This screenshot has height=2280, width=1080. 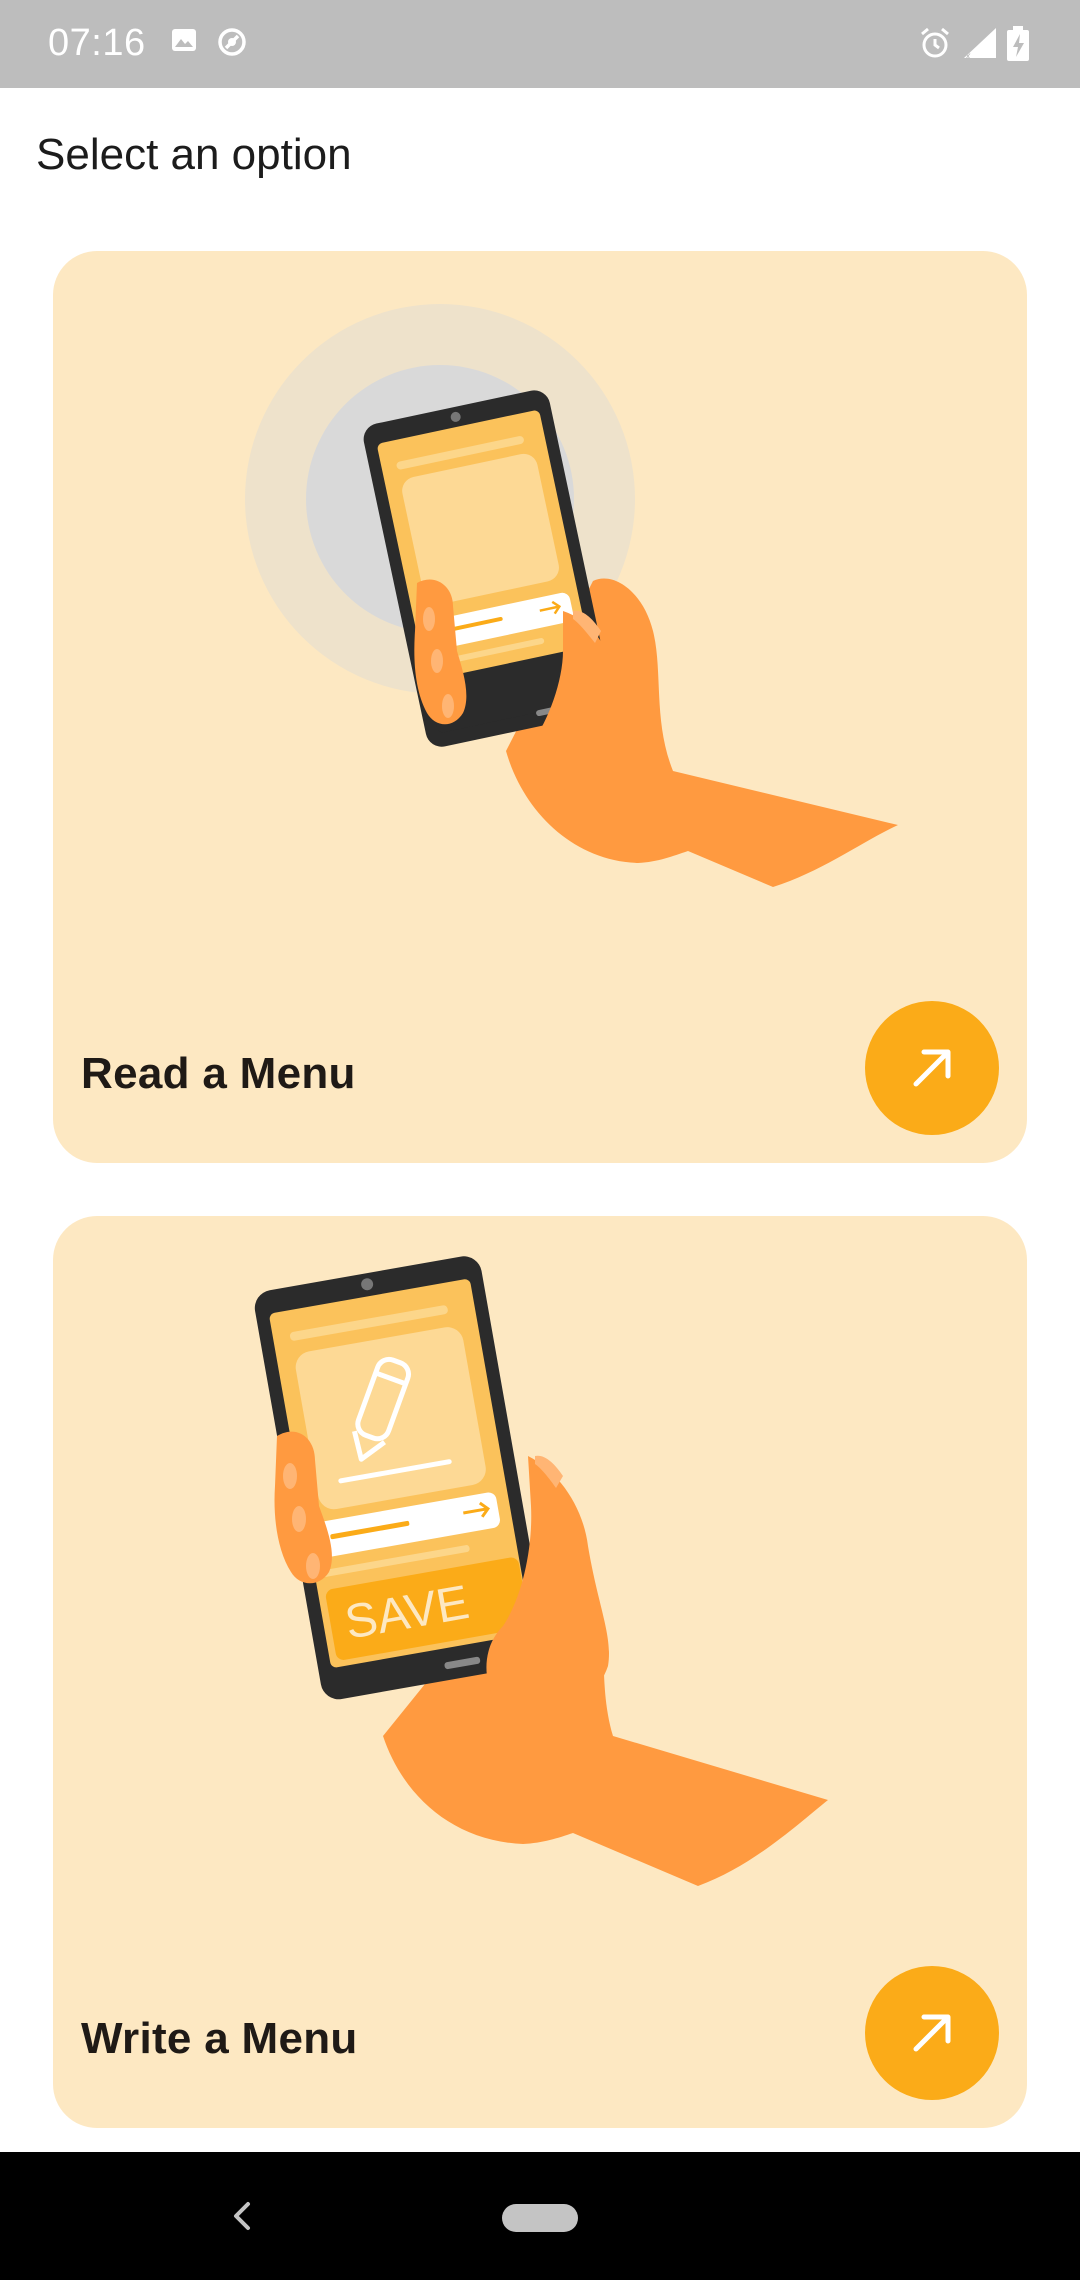 I want to click on alarm-icon, so click(x=935, y=45).